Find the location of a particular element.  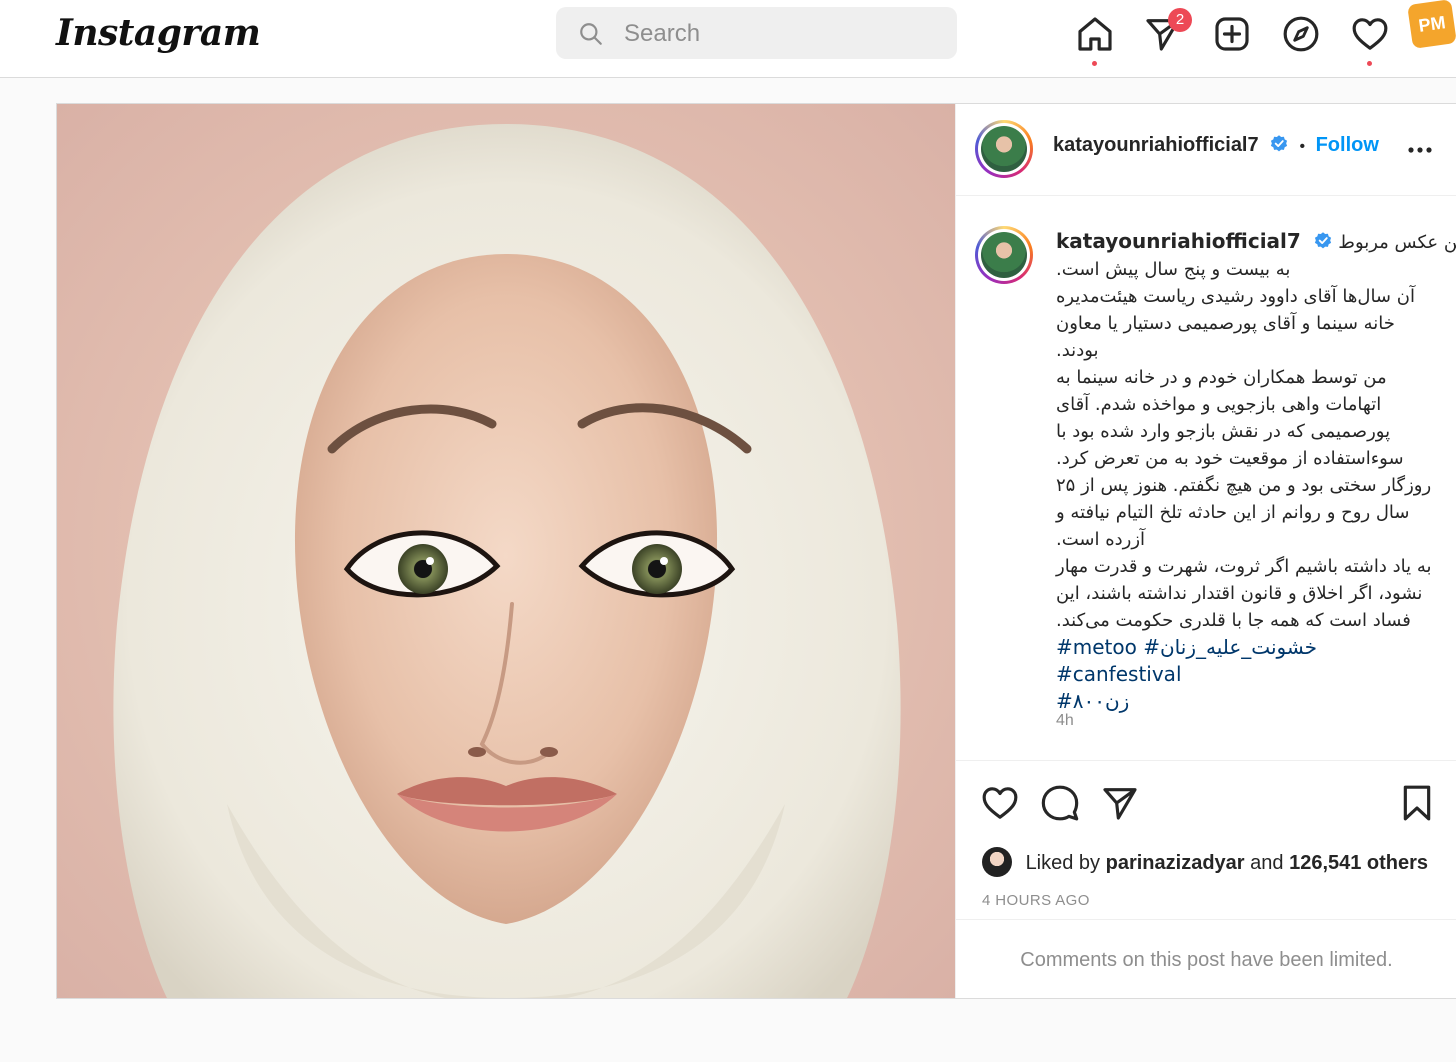

author-row: katayounriahiofficial7 • Follow is located at coordinates (1216, 145).